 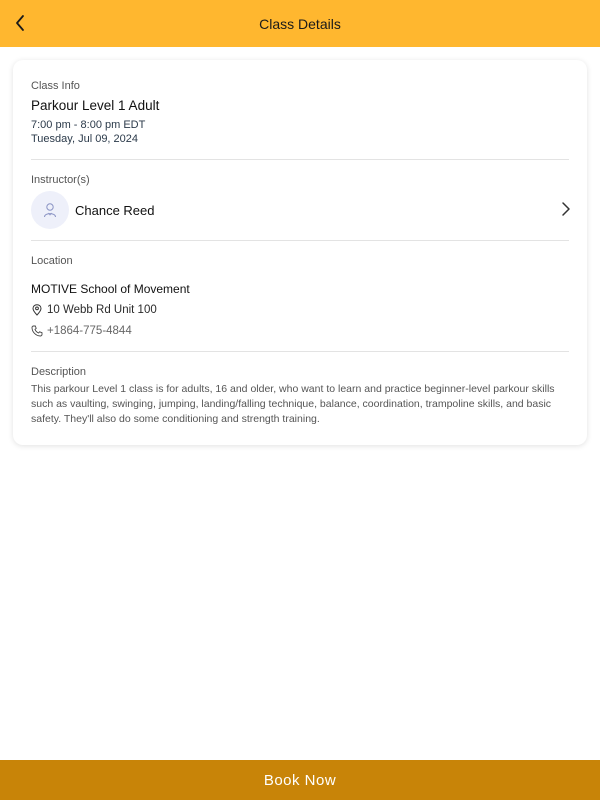 I want to click on back-button, so click(x=20, y=23).